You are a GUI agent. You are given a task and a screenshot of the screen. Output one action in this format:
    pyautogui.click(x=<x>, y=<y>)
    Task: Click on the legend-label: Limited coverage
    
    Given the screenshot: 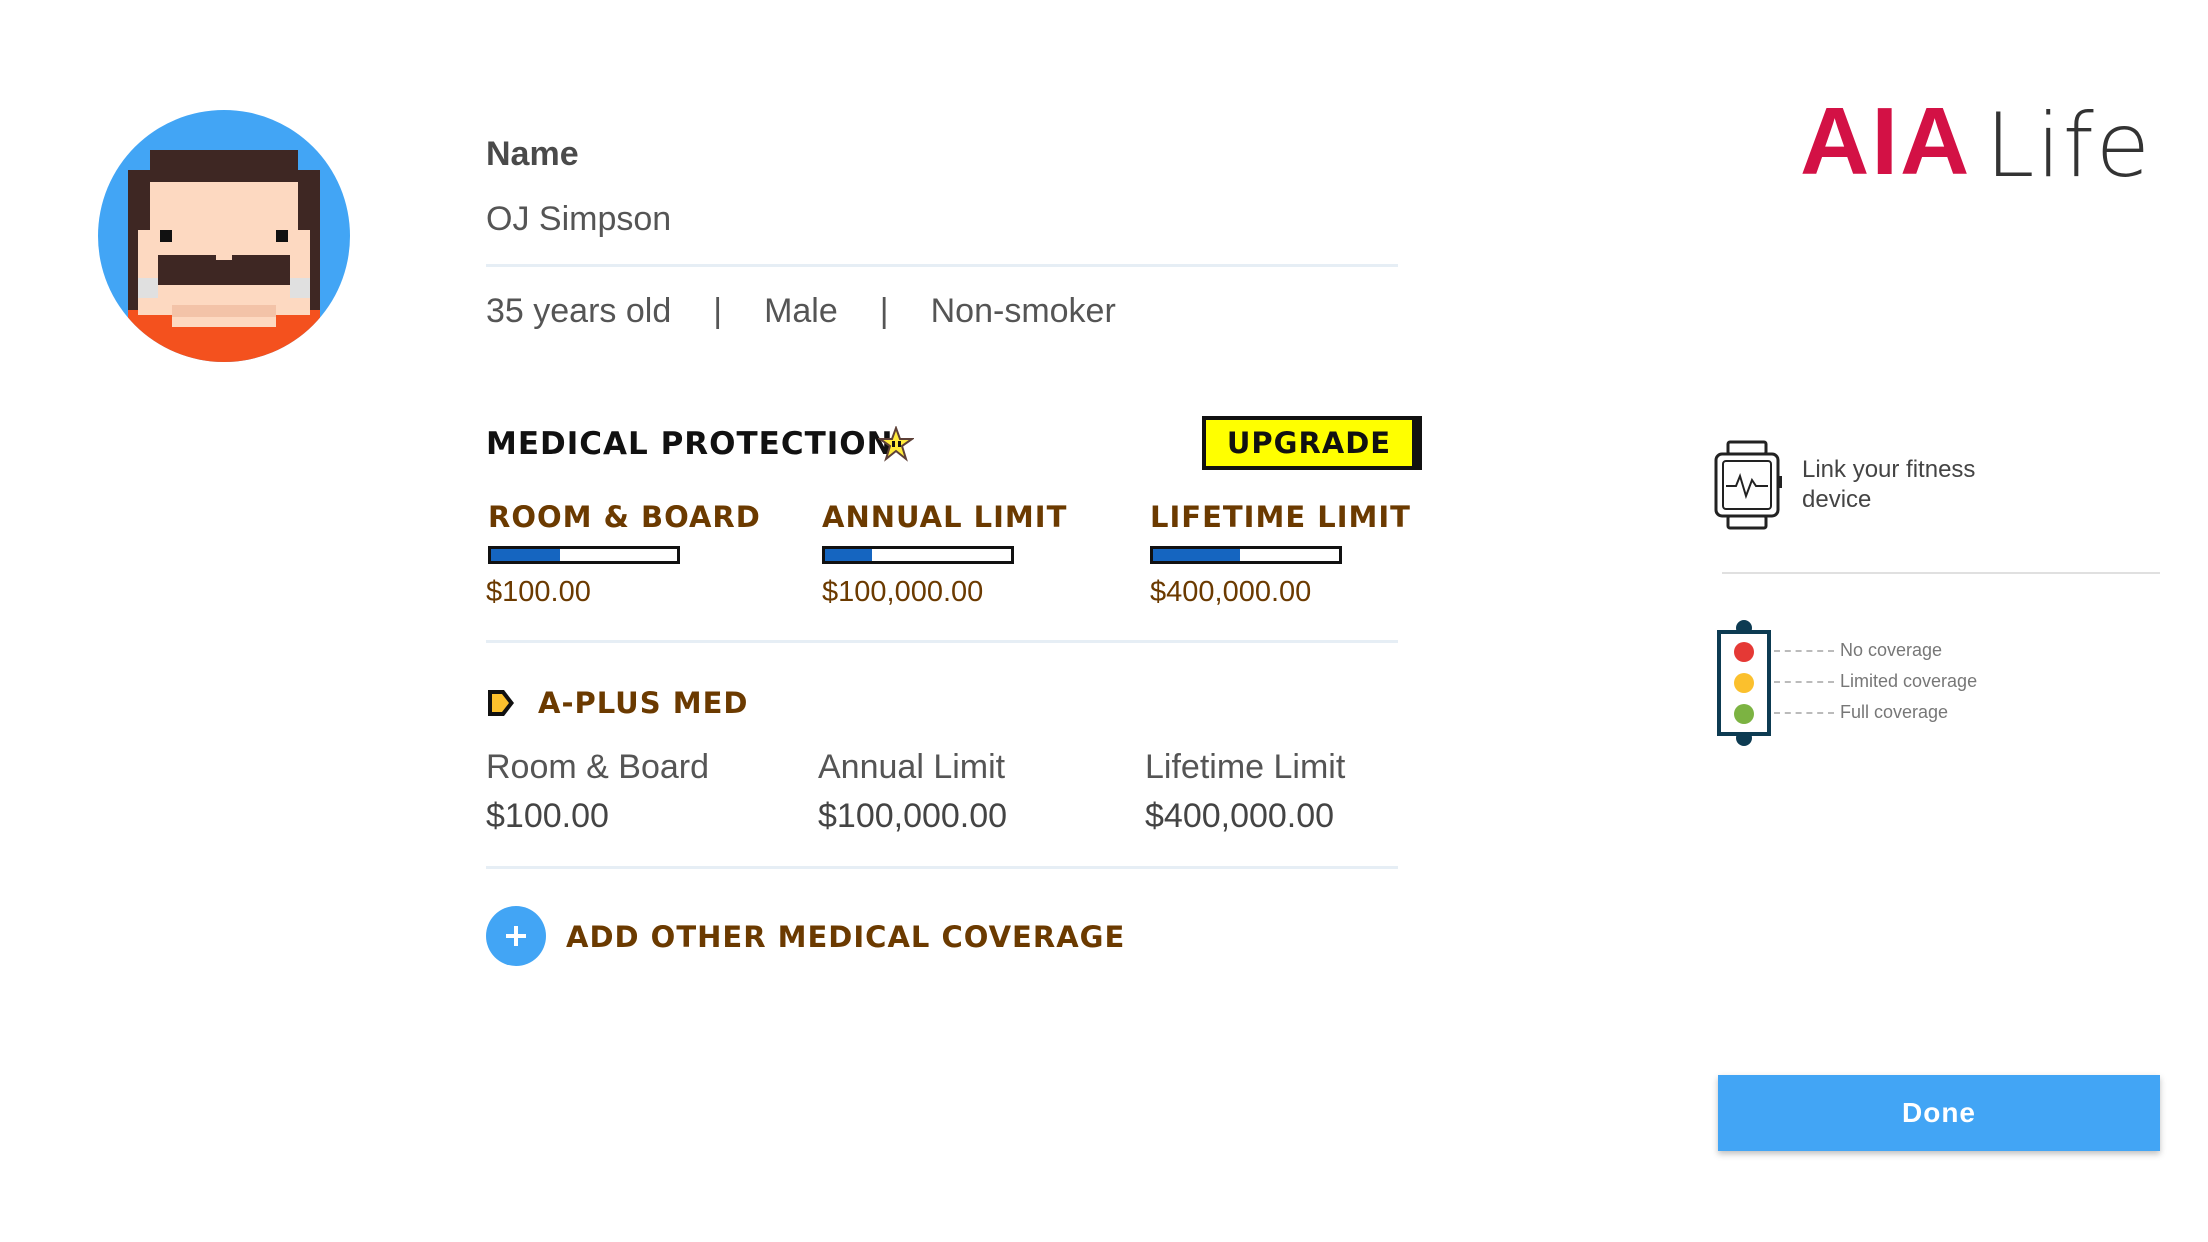 What is the action you would take?
    pyautogui.click(x=1909, y=681)
    